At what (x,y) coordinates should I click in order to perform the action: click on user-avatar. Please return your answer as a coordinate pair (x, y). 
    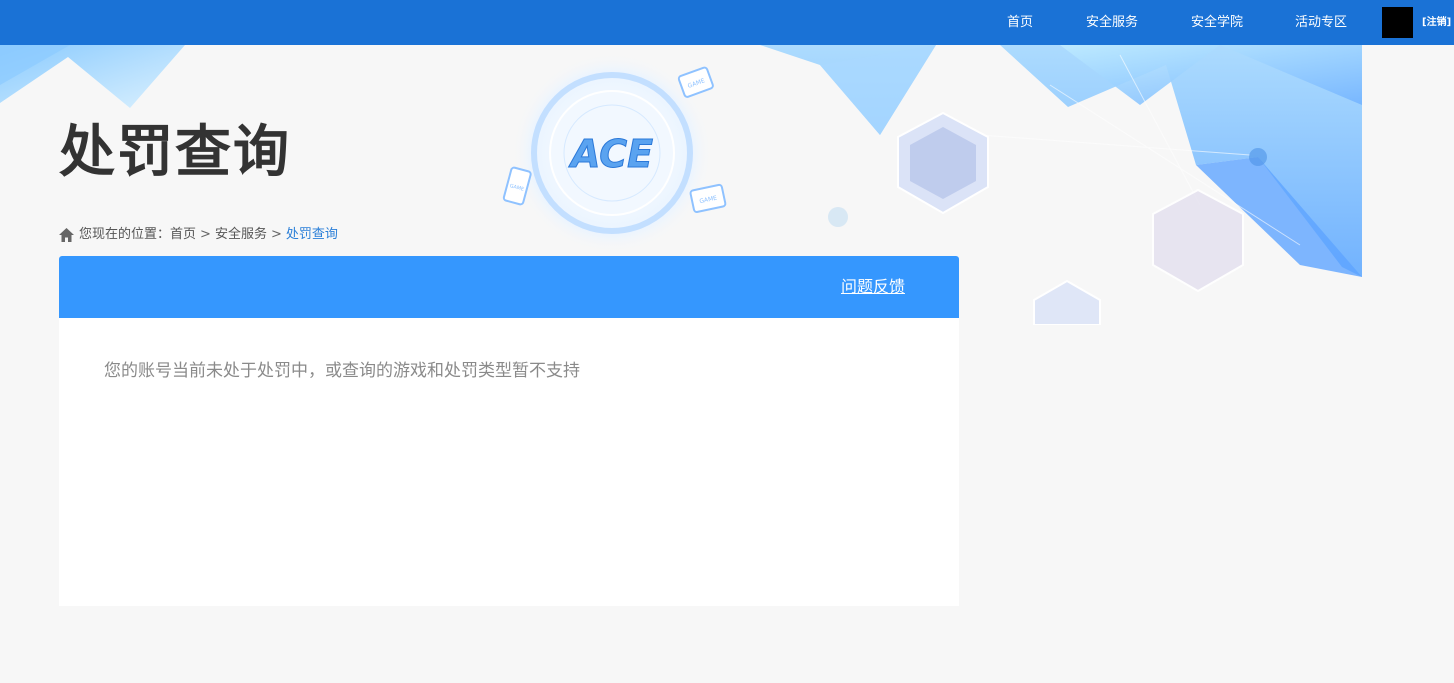
    Looking at the image, I should click on (1397, 22).